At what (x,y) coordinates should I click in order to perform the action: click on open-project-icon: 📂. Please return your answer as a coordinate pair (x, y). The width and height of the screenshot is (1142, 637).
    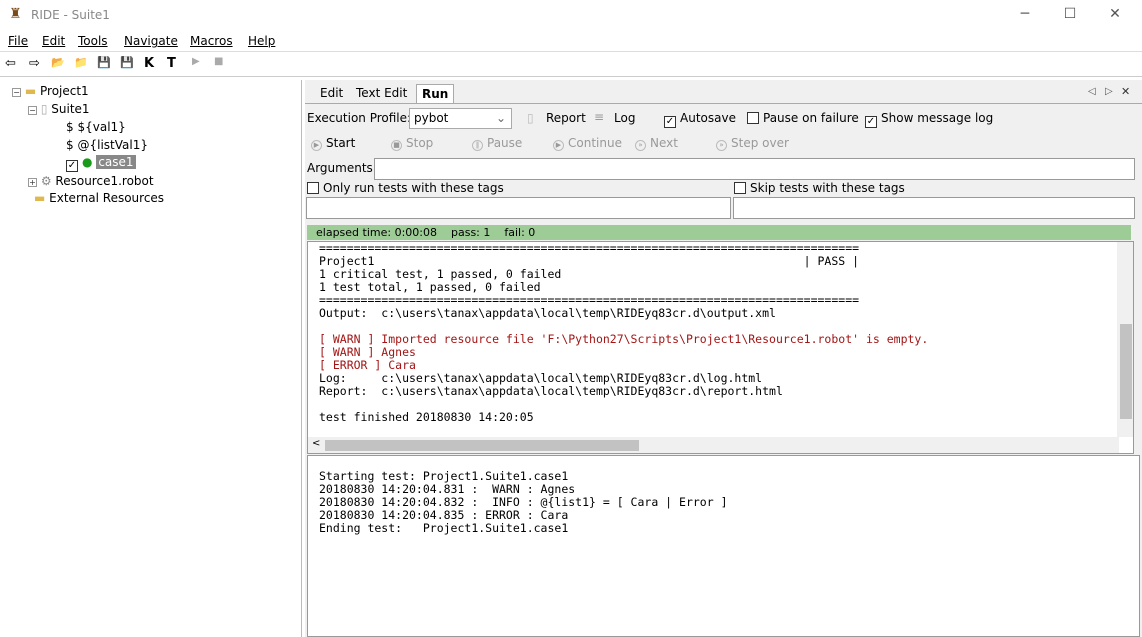
    Looking at the image, I should click on (58, 62).